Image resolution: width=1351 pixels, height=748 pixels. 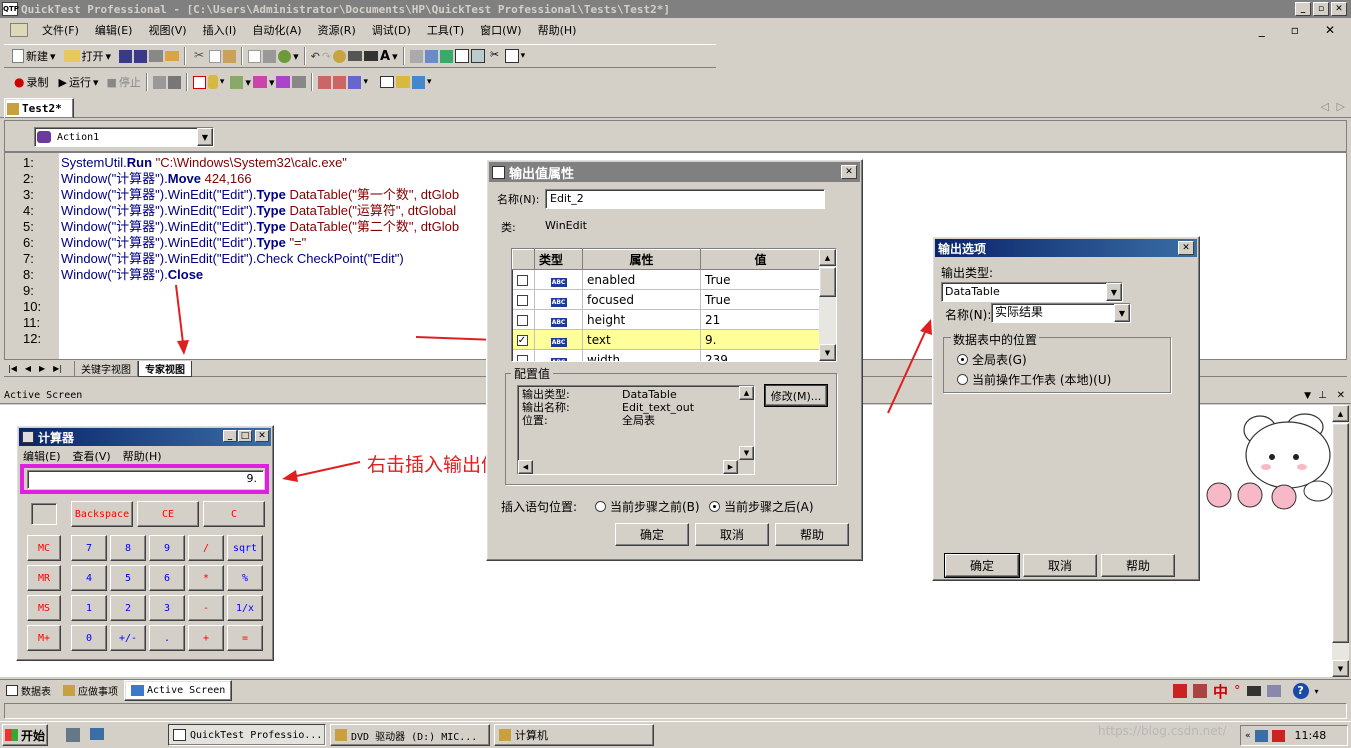 What do you see at coordinates (641, 259) in the screenshot?
I see `header-property: 属性` at bounding box center [641, 259].